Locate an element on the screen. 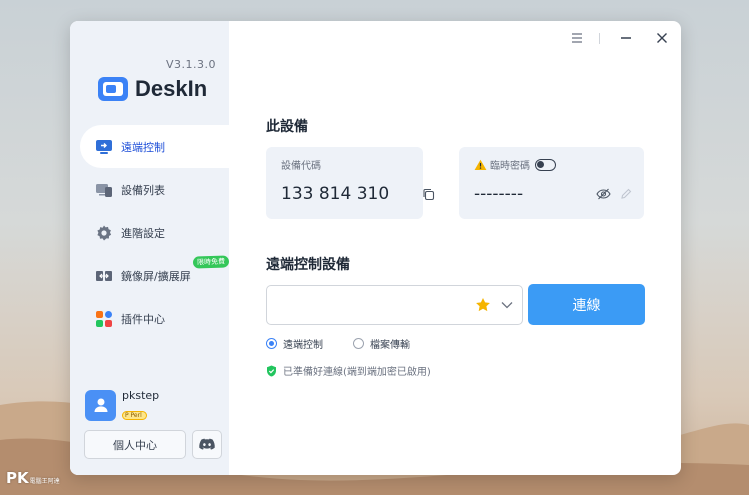  shield-check-icon is located at coordinates (271, 370).